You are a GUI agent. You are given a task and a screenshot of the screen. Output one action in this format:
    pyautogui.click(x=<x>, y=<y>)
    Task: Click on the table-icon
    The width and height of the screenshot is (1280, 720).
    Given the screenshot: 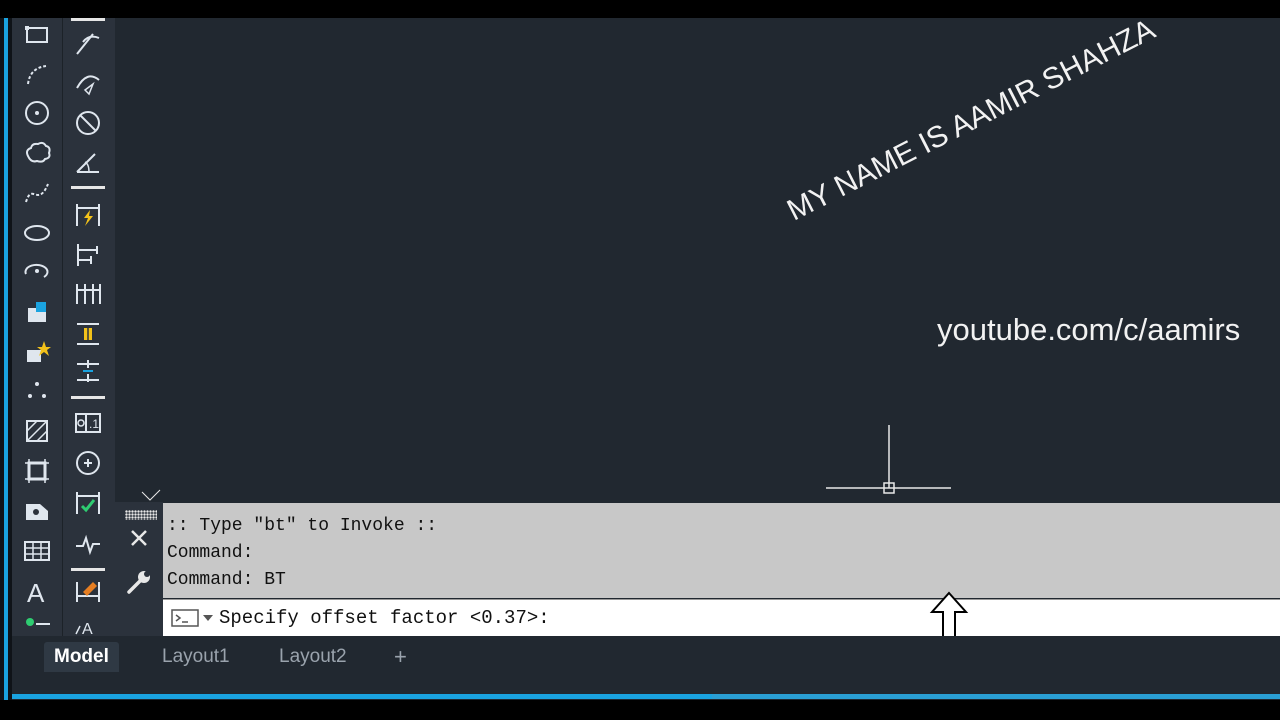 What is the action you would take?
    pyautogui.click(x=37, y=551)
    